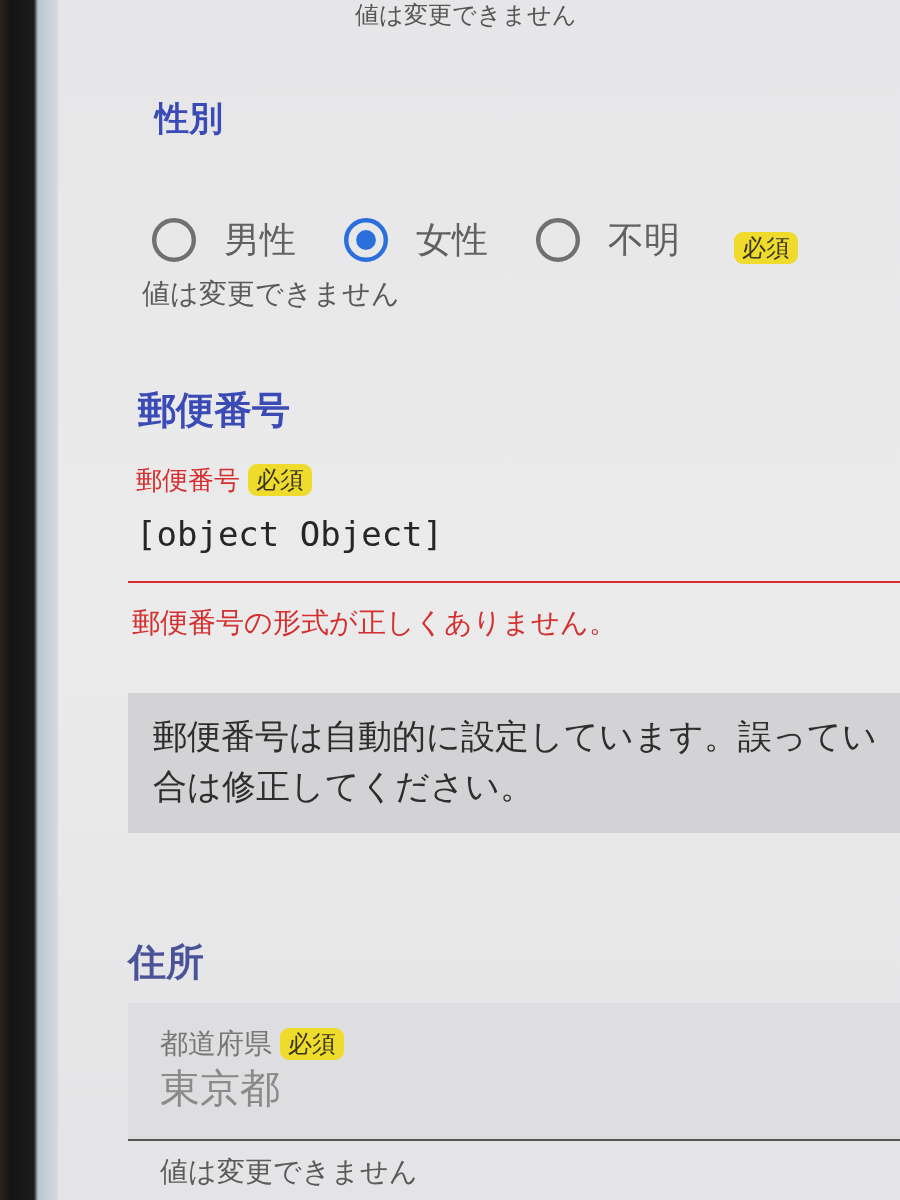 The image size is (900, 1200). Describe the element at coordinates (216, 1044) in the screenshot. I see `field-label: 都道府県` at that location.